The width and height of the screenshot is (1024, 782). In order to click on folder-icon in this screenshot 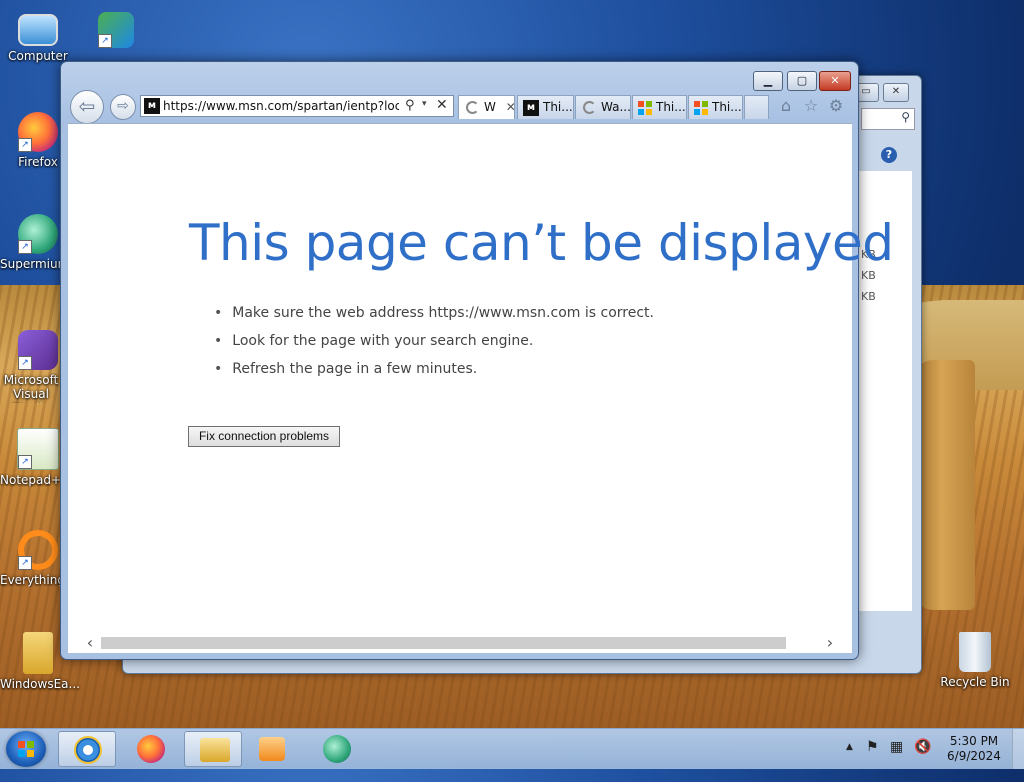, I will do `click(38, 653)`.